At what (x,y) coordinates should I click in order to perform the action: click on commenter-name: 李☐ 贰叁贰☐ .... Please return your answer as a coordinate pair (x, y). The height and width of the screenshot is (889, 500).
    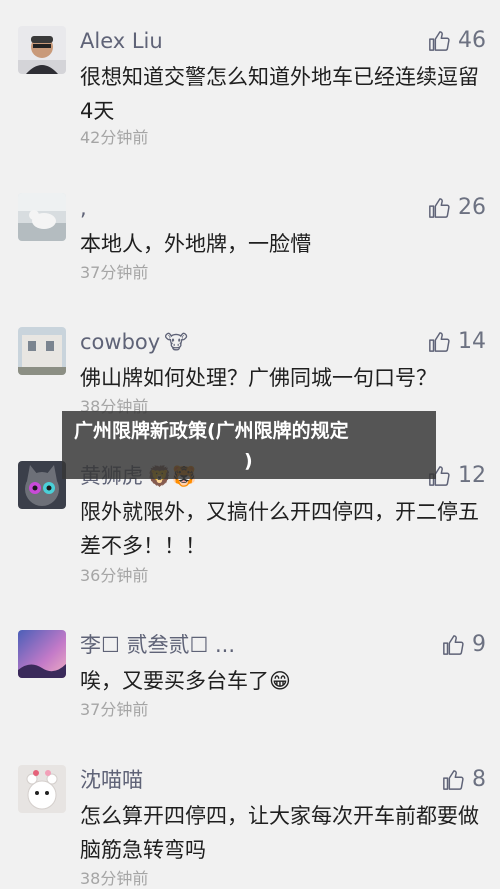
    Looking at the image, I should click on (157, 645).